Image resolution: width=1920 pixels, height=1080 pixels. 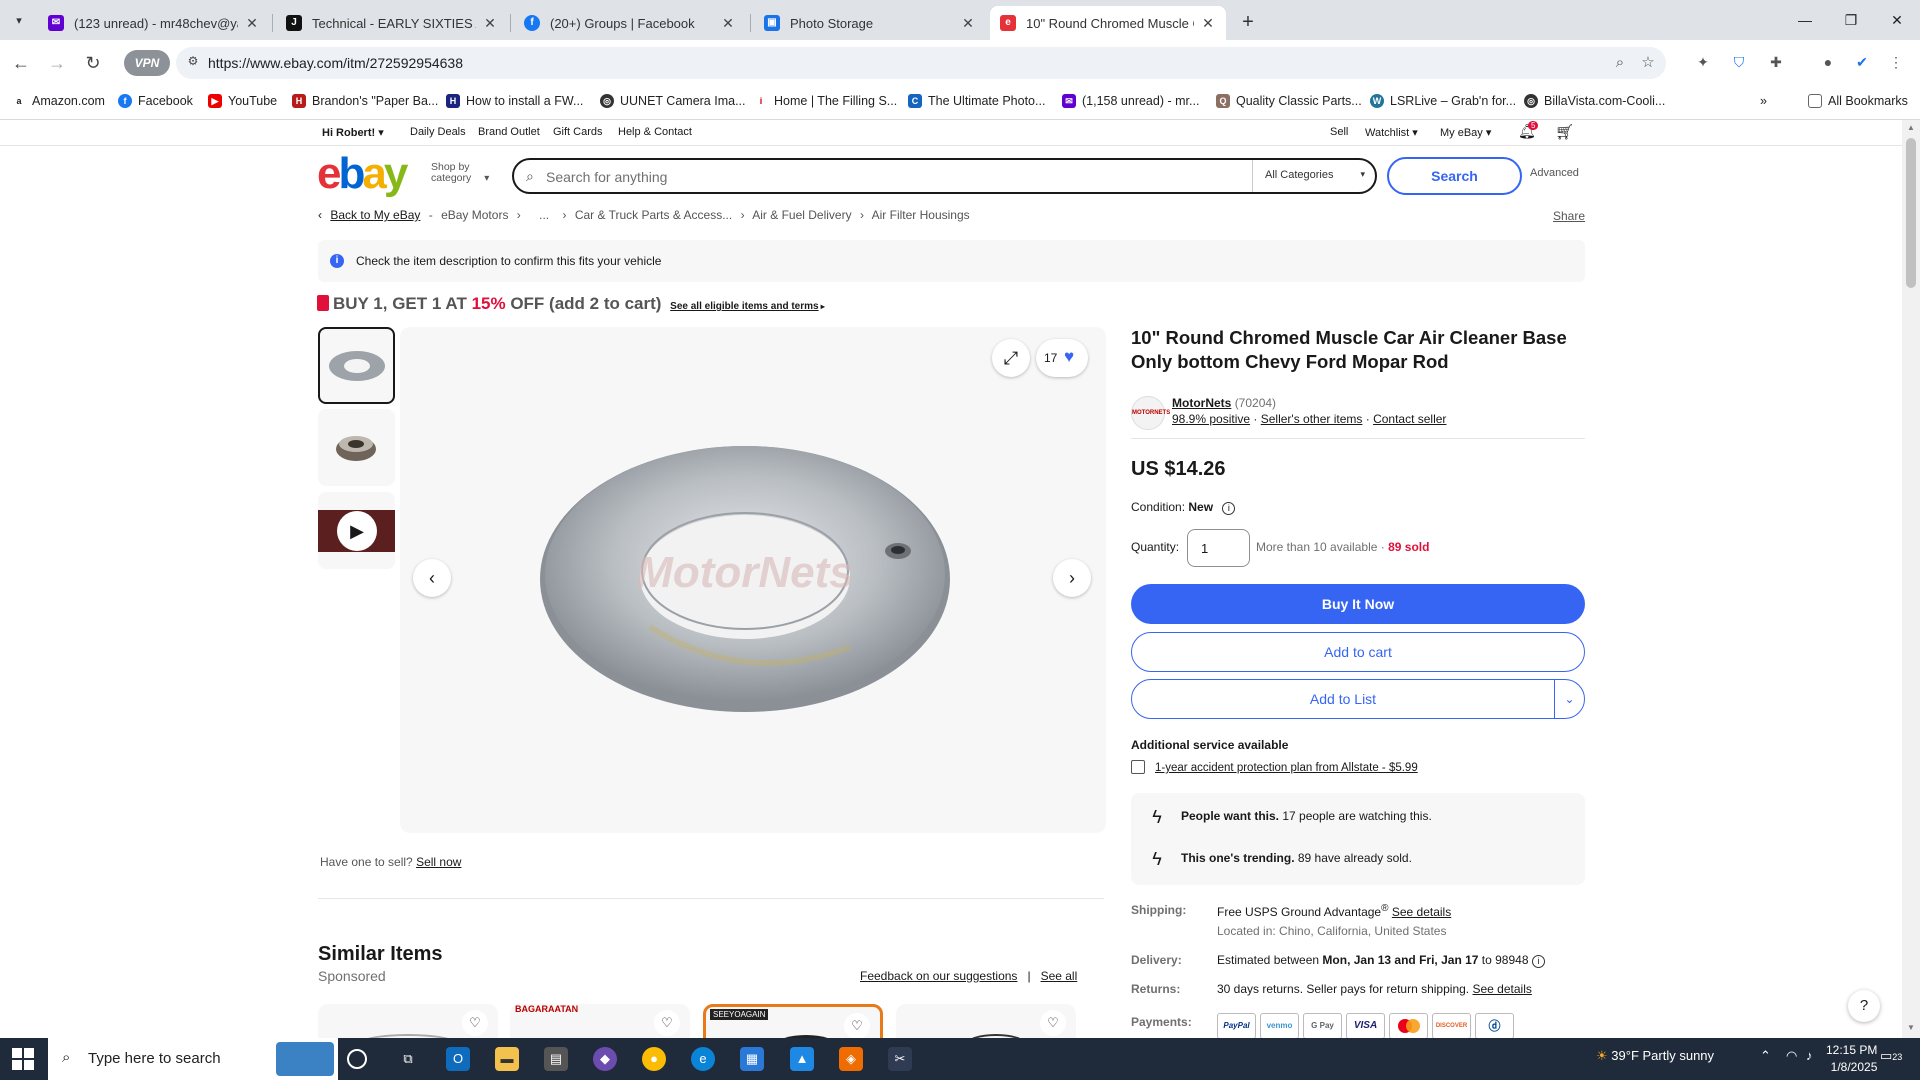 What do you see at coordinates (154, 1058) in the screenshot?
I see `taskbar-search-input: Type here to search` at bounding box center [154, 1058].